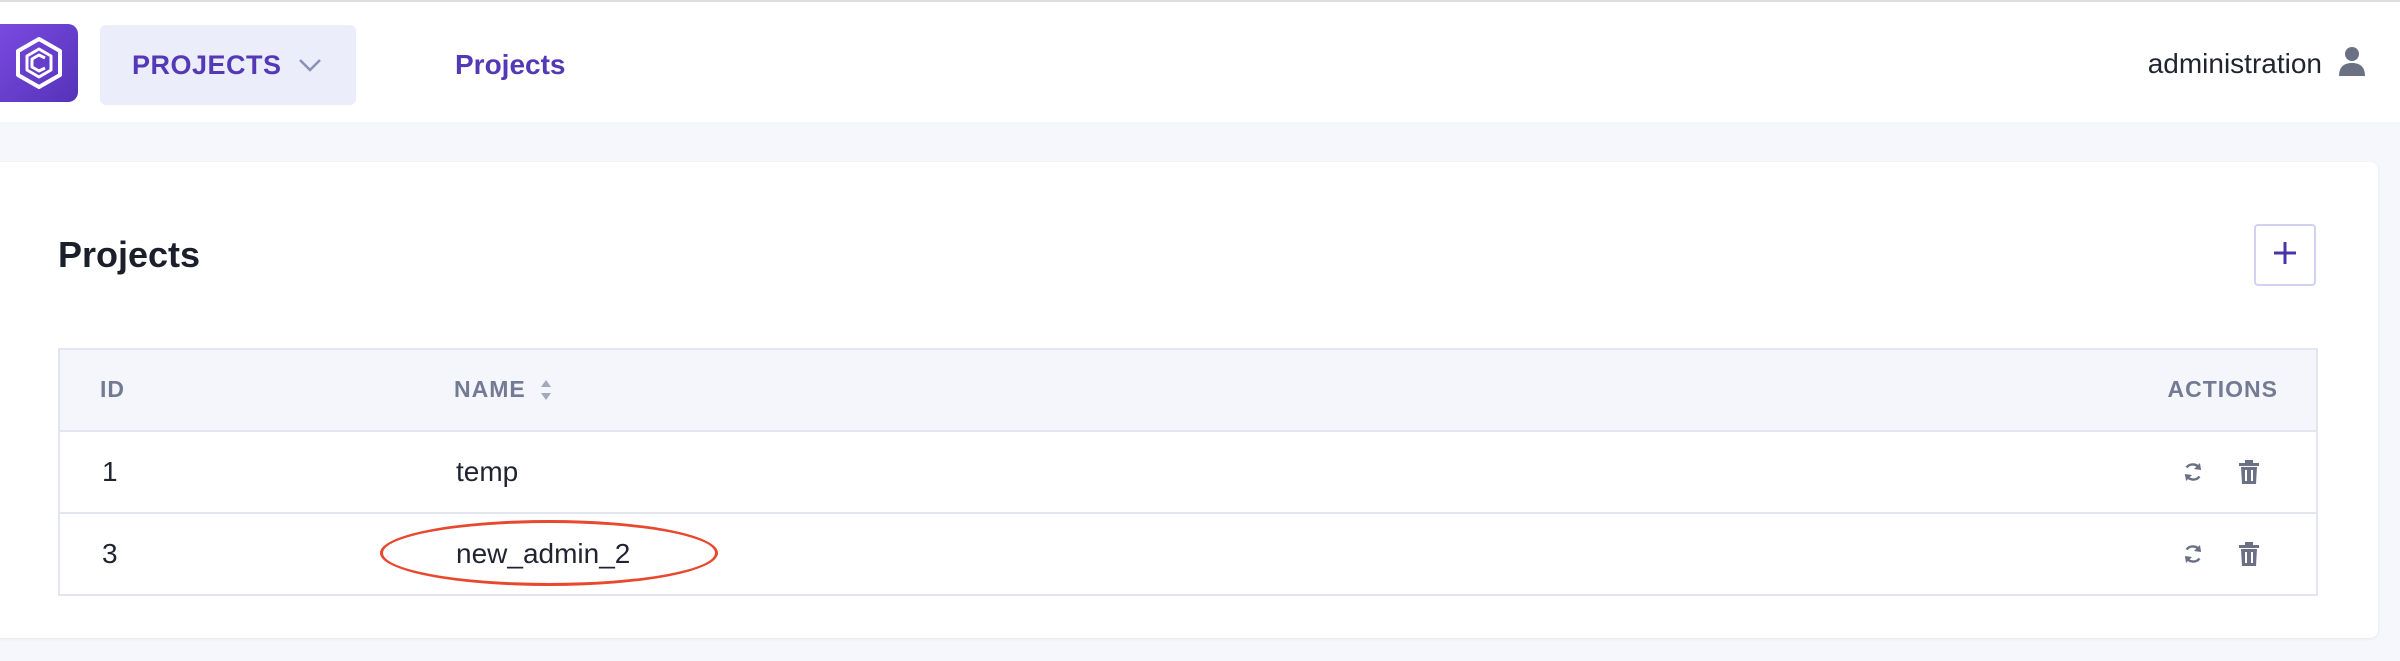  Describe the element at coordinates (490, 389) in the screenshot. I see `column-header-name-label: NAME` at that location.